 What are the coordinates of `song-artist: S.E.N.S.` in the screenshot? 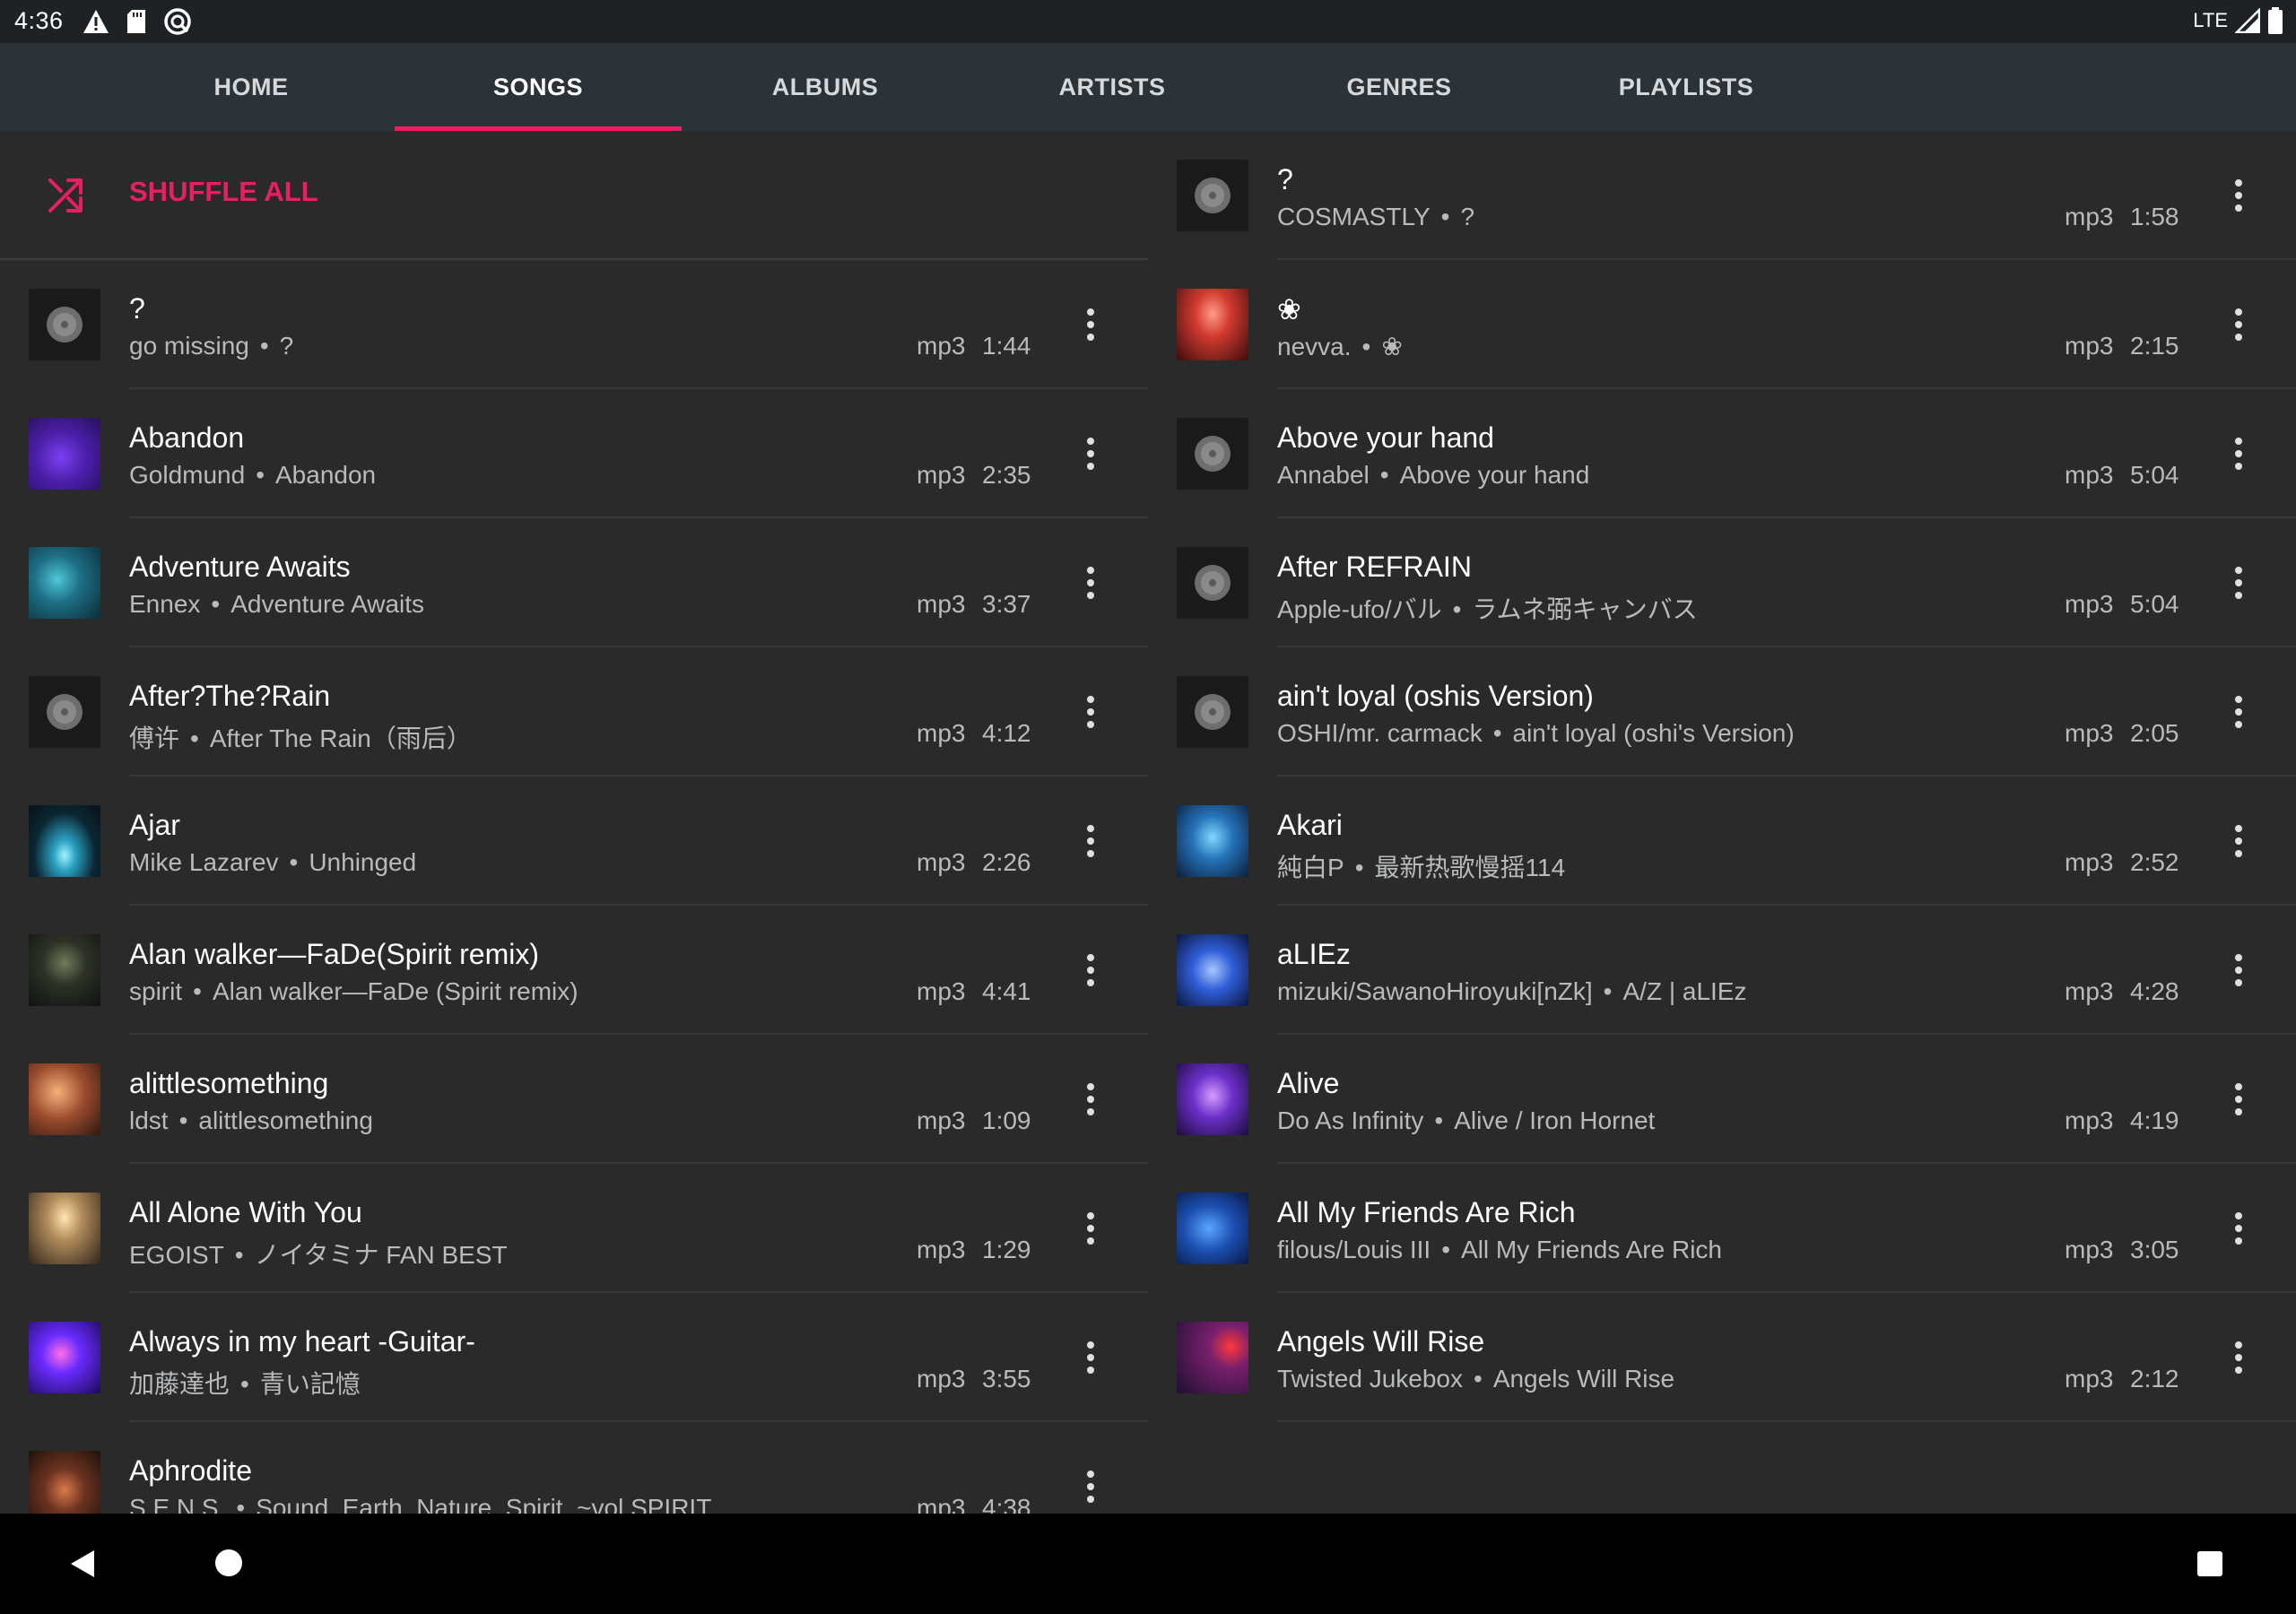 It's located at (177, 1504).